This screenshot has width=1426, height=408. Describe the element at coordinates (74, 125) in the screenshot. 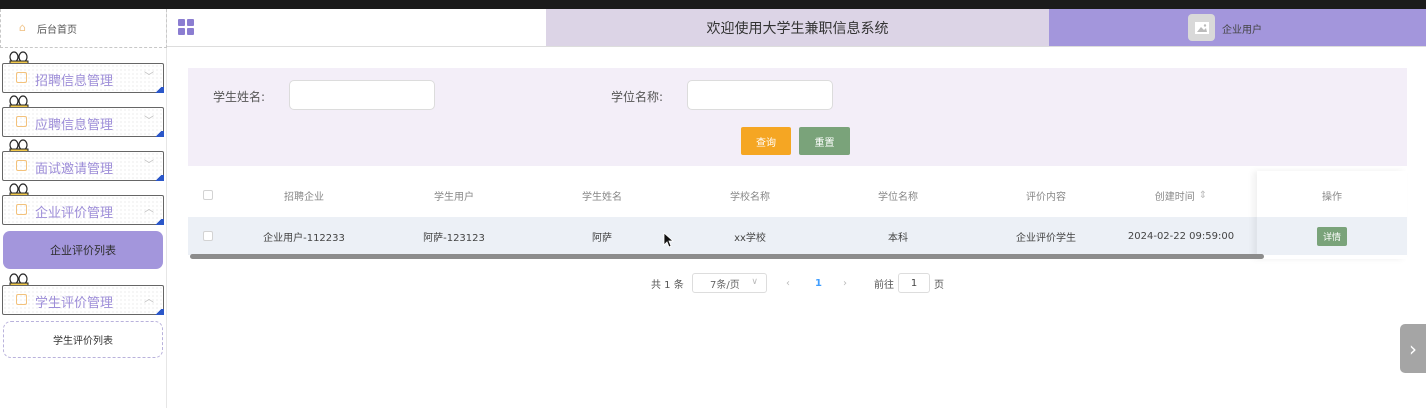

I see `sidebar-menu-label: 应聘信息管理` at that location.